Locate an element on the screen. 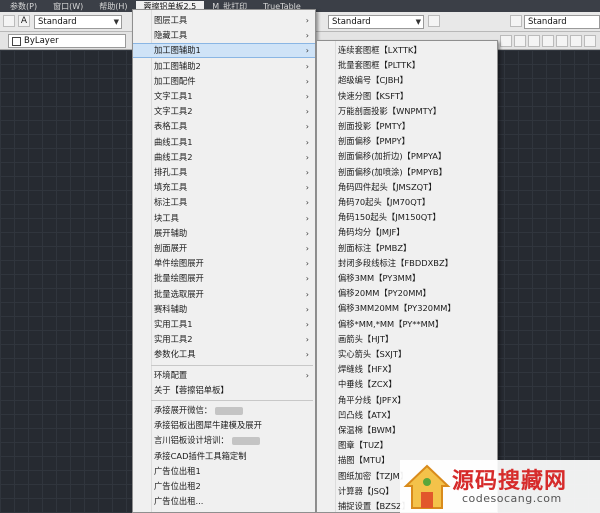  menu-item: 关于【蓉擦铝单板】 is located at coordinates (224, 390).